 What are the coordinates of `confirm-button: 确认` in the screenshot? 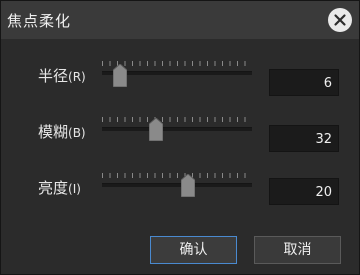 It's located at (193, 250).